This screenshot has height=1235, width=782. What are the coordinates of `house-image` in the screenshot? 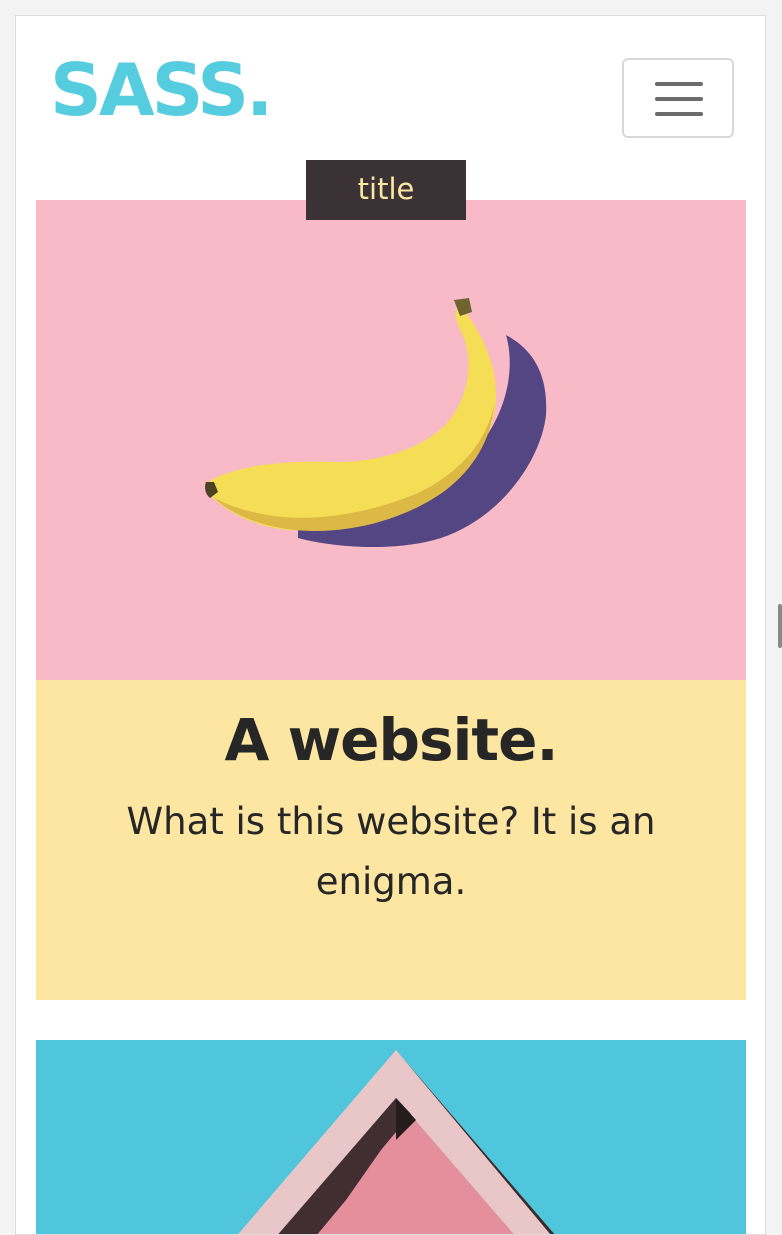 It's located at (391, 1137).